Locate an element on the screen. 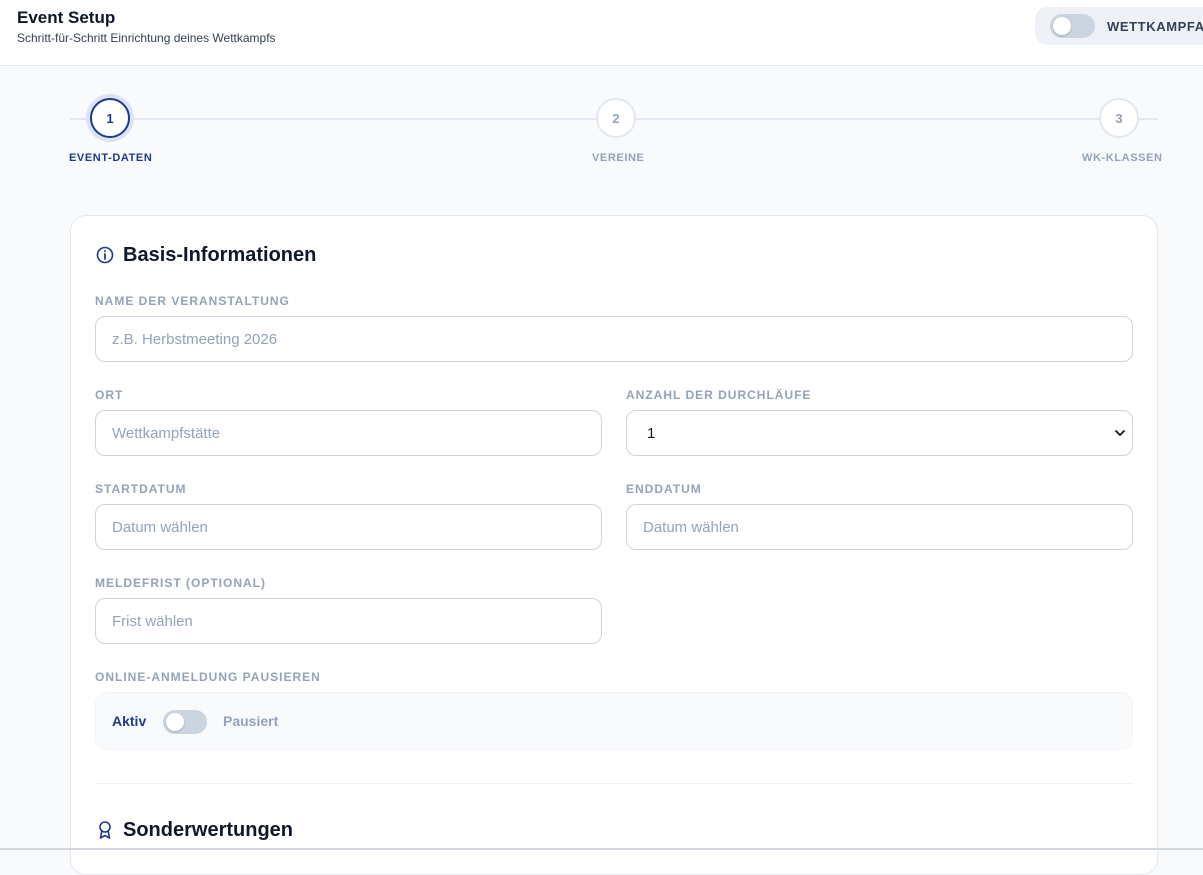 This screenshot has height=875, width=1203. meldefrist-input is located at coordinates (348, 621).